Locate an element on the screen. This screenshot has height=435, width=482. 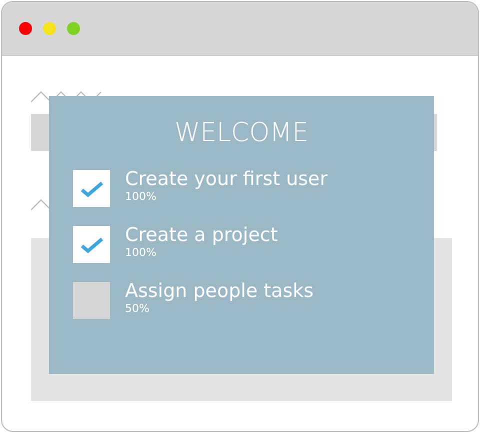
task-label: Create your first user is located at coordinates (226, 179).